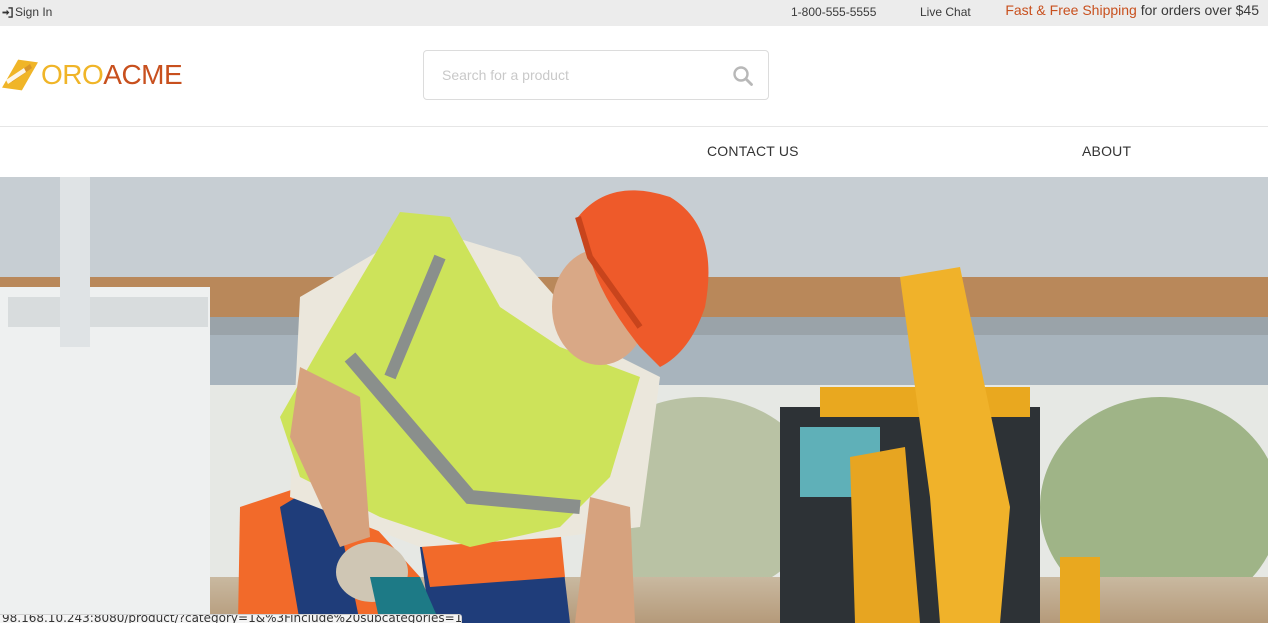  What do you see at coordinates (834, 12) in the screenshot?
I see `phone-number: 1-800-555-5555` at bounding box center [834, 12].